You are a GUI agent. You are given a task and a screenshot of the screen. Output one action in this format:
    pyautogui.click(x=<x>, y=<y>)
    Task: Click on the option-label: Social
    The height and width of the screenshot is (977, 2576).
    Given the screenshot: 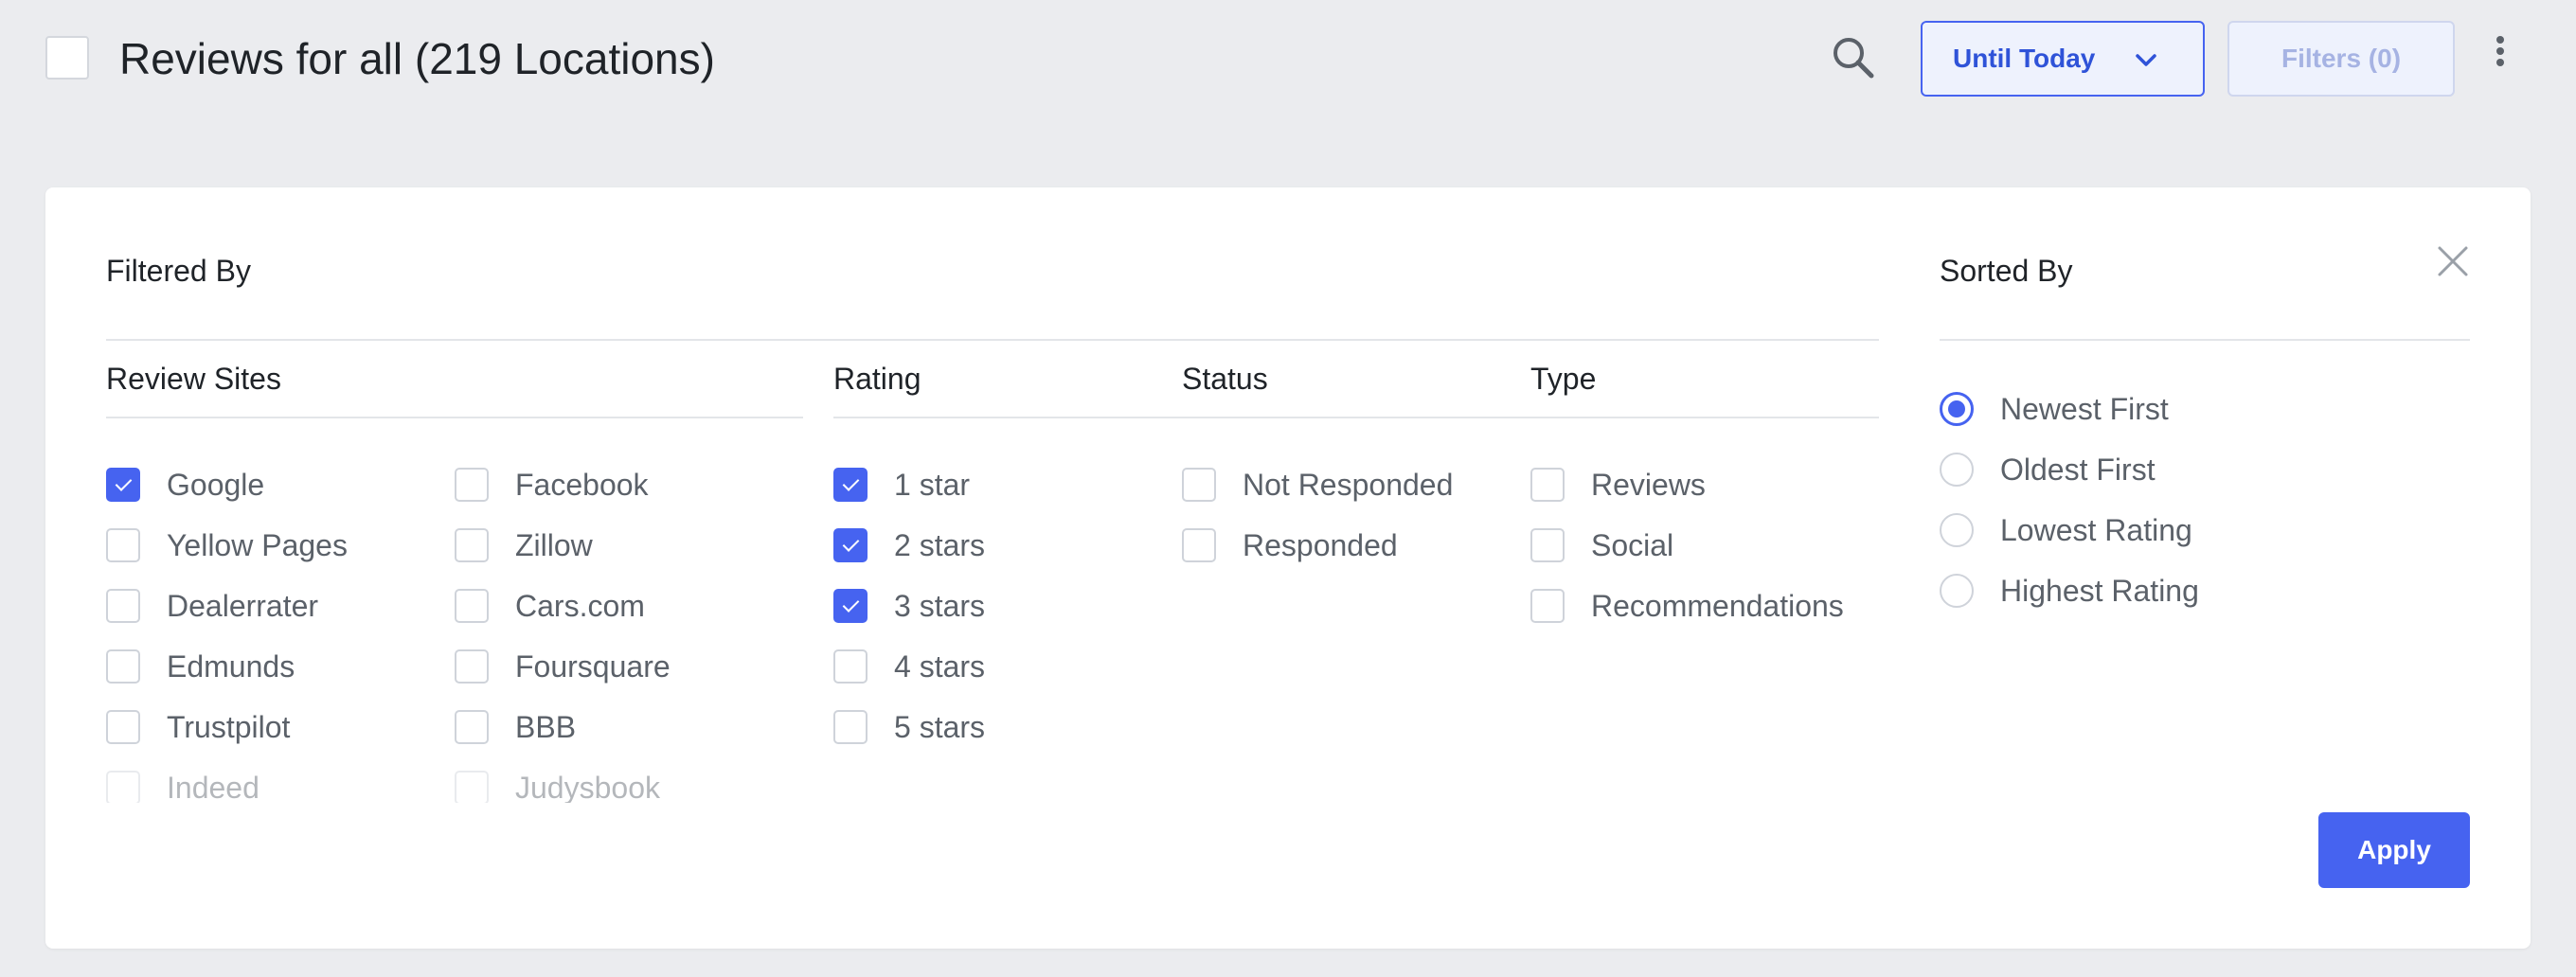 What is the action you would take?
    pyautogui.click(x=1632, y=545)
    